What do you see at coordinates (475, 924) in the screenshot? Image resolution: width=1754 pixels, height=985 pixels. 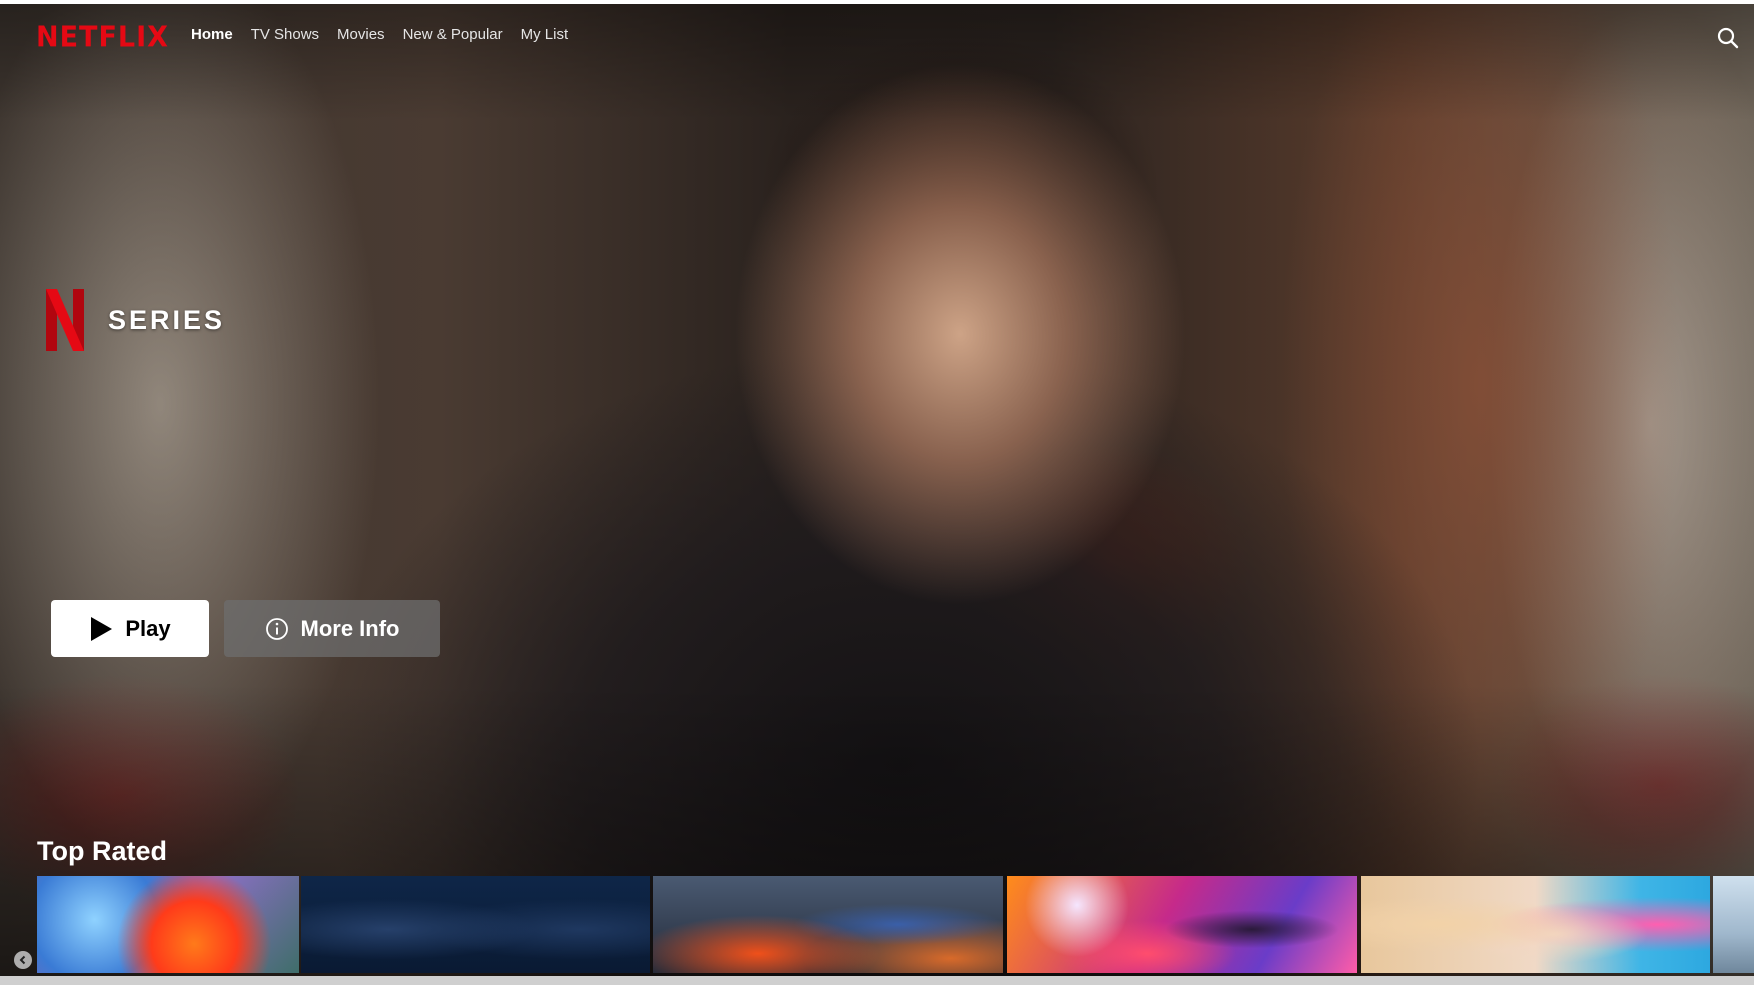 I see `tile-underwater` at bounding box center [475, 924].